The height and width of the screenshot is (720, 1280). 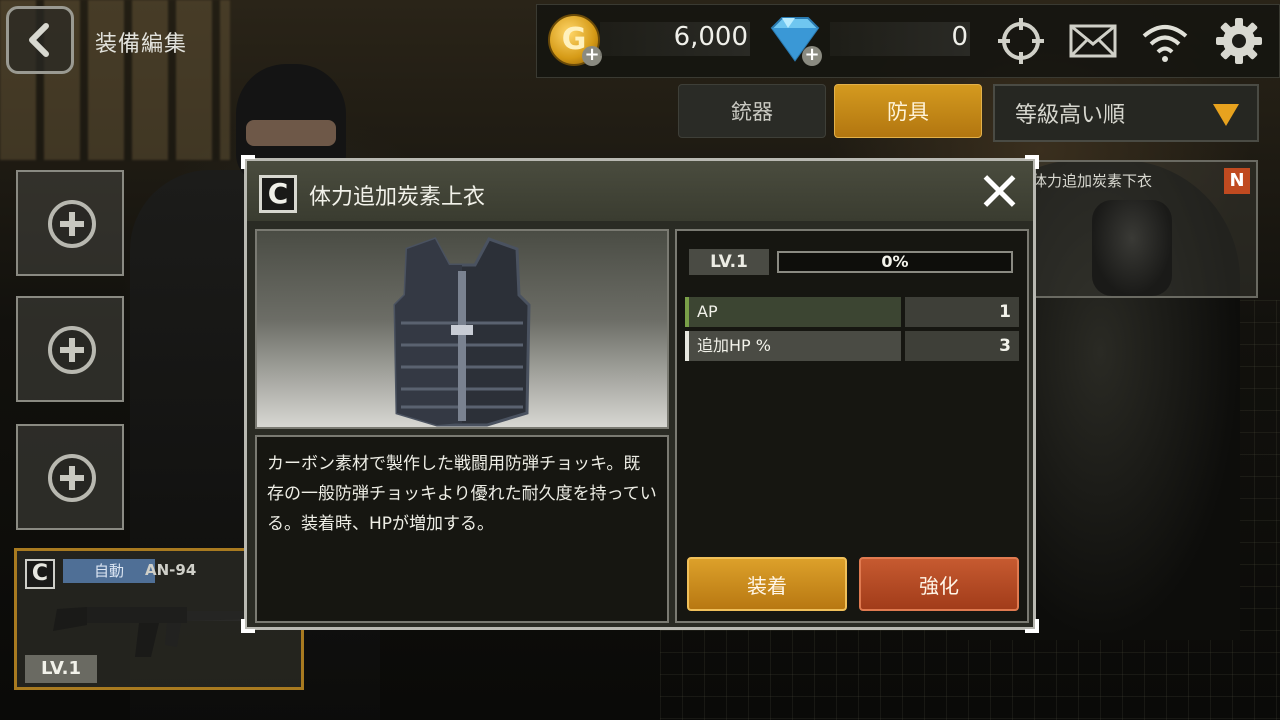 I want to click on background-soldier-eyes, so click(x=291, y=133).